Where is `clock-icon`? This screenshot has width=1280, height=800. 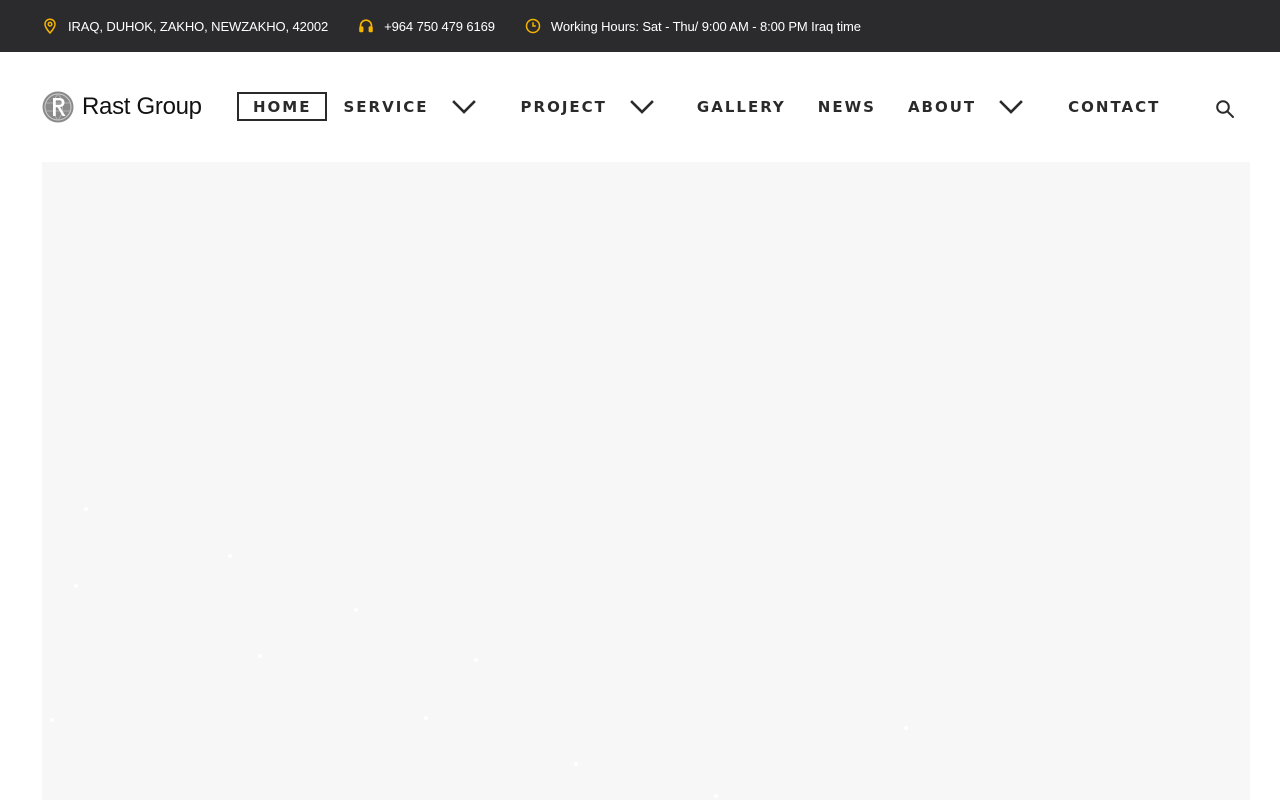 clock-icon is located at coordinates (533, 26).